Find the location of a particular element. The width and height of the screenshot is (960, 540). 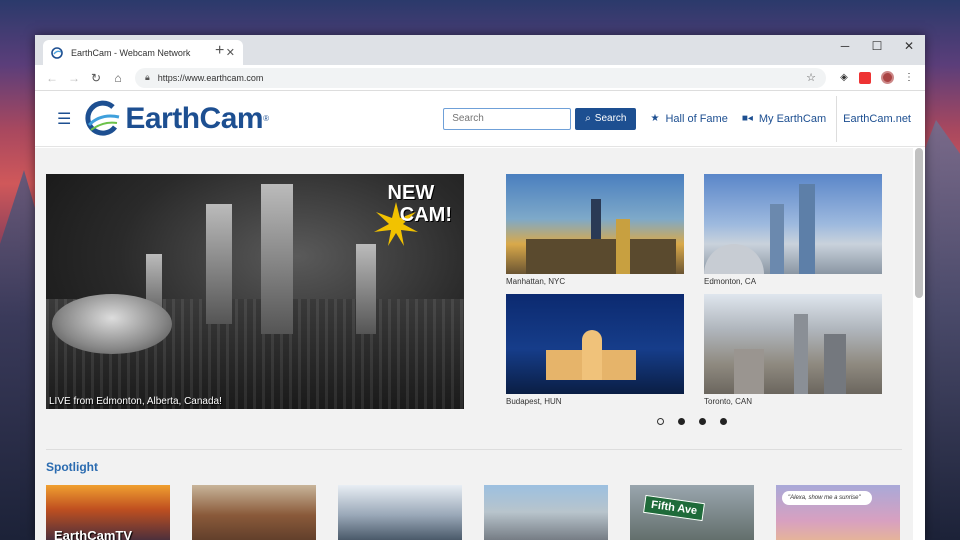

maximize-button: ☐ is located at coordinates (877, 46).